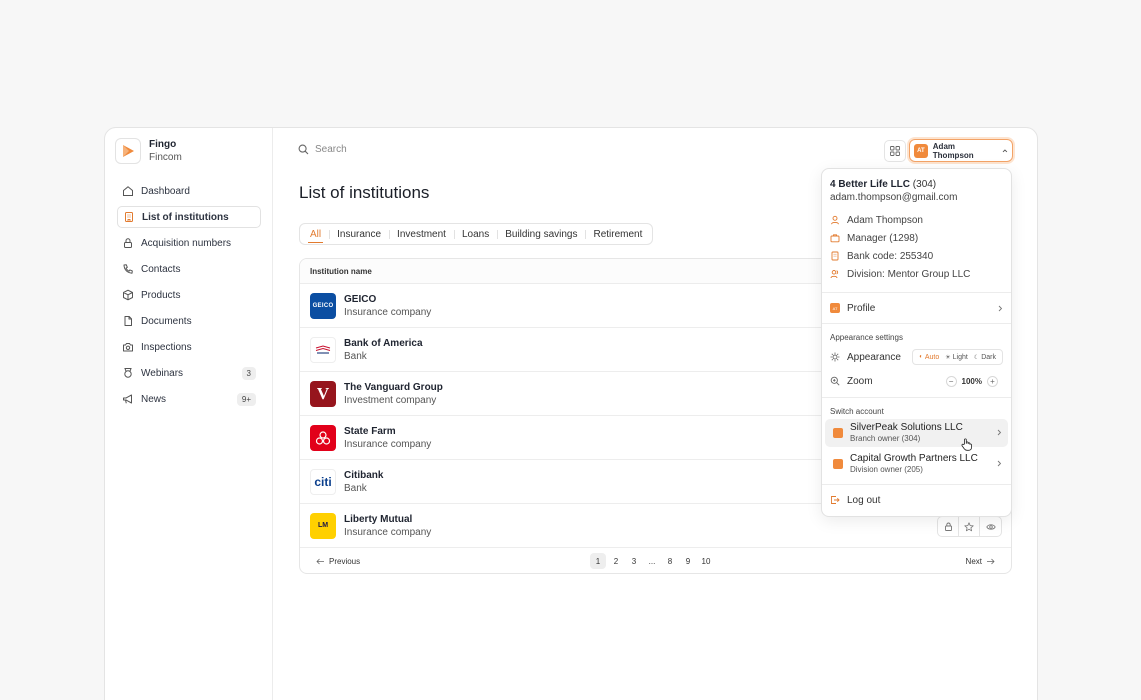 This screenshot has width=1141, height=700. Describe the element at coordinates (128, 321) in the screenshot. I see `document-icon` at that location.